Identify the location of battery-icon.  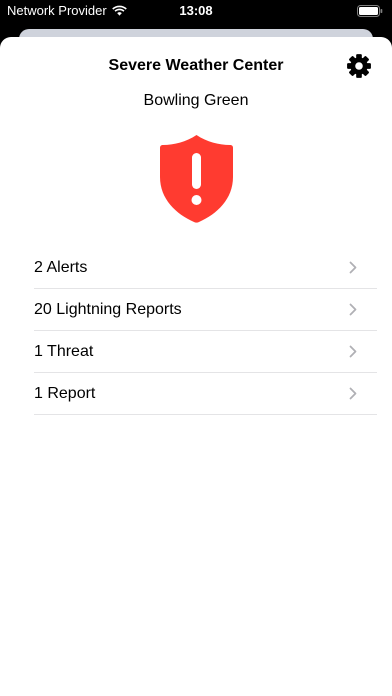
(370, 11).